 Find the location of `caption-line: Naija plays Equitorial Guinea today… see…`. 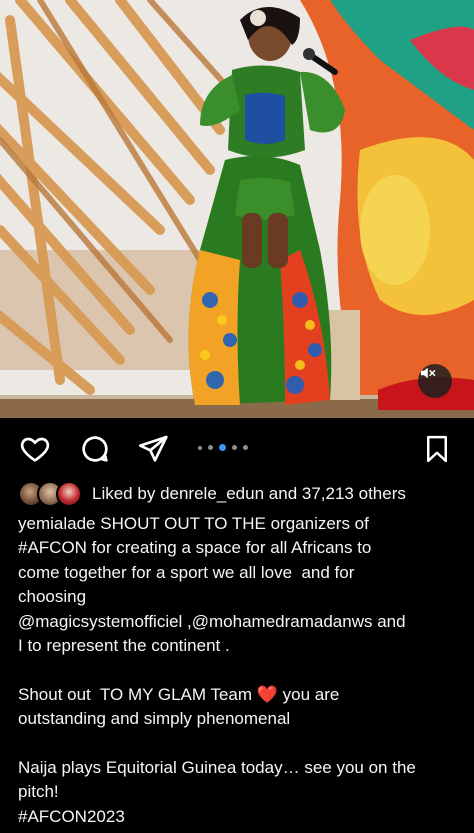

caption-line: Naija plays Equitorial Guinea today… see… is located at coordinates (217, 768).